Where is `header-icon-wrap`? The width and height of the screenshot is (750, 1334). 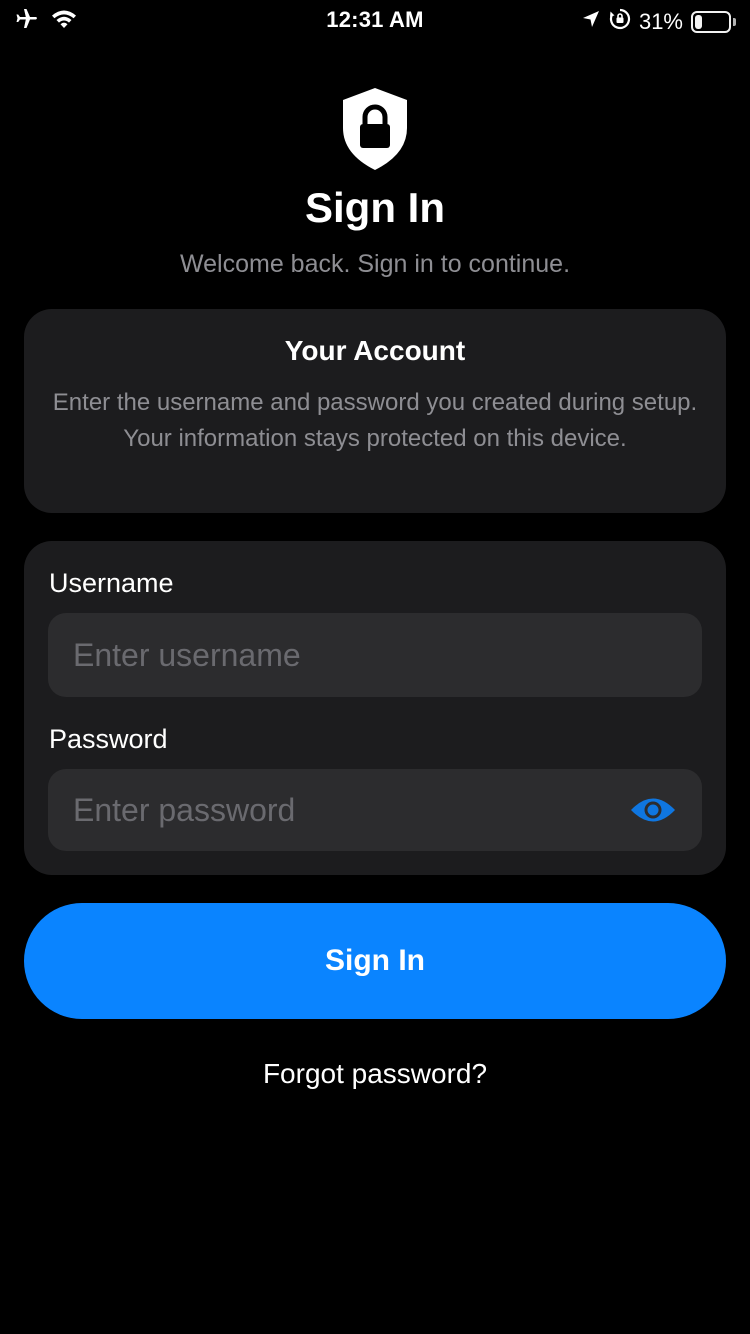
header-icon-wrap is located at coordinates (375, 131).